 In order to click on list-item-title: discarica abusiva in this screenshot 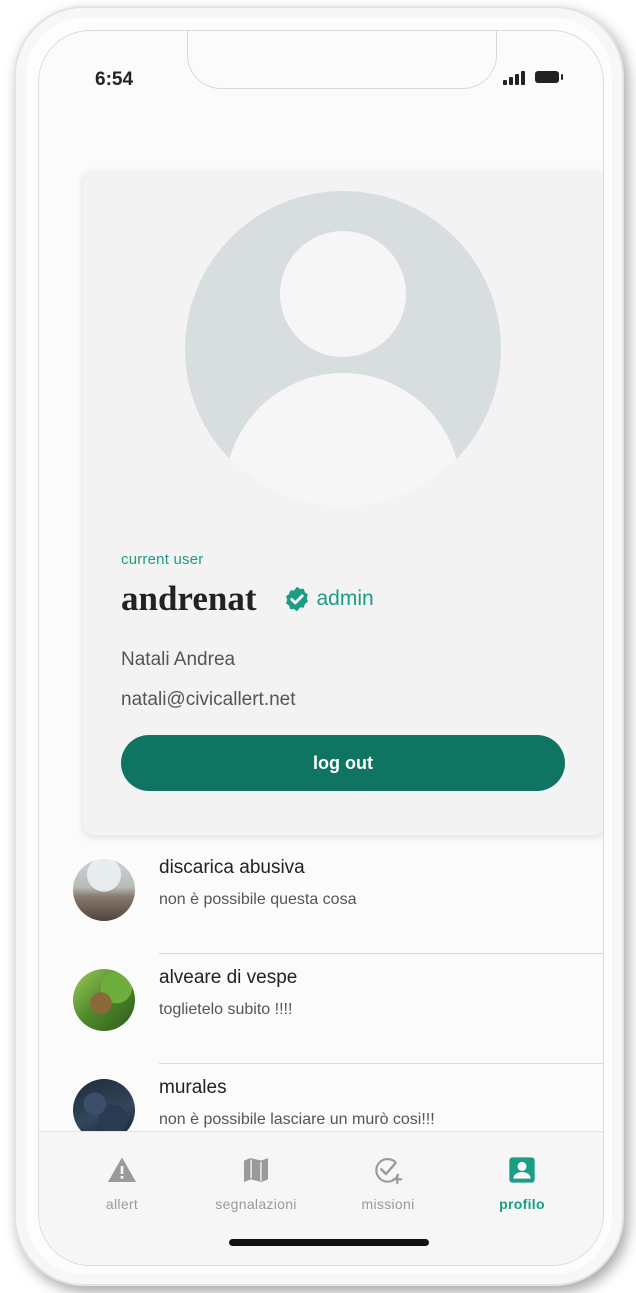, I will do `click(232, 867)`.